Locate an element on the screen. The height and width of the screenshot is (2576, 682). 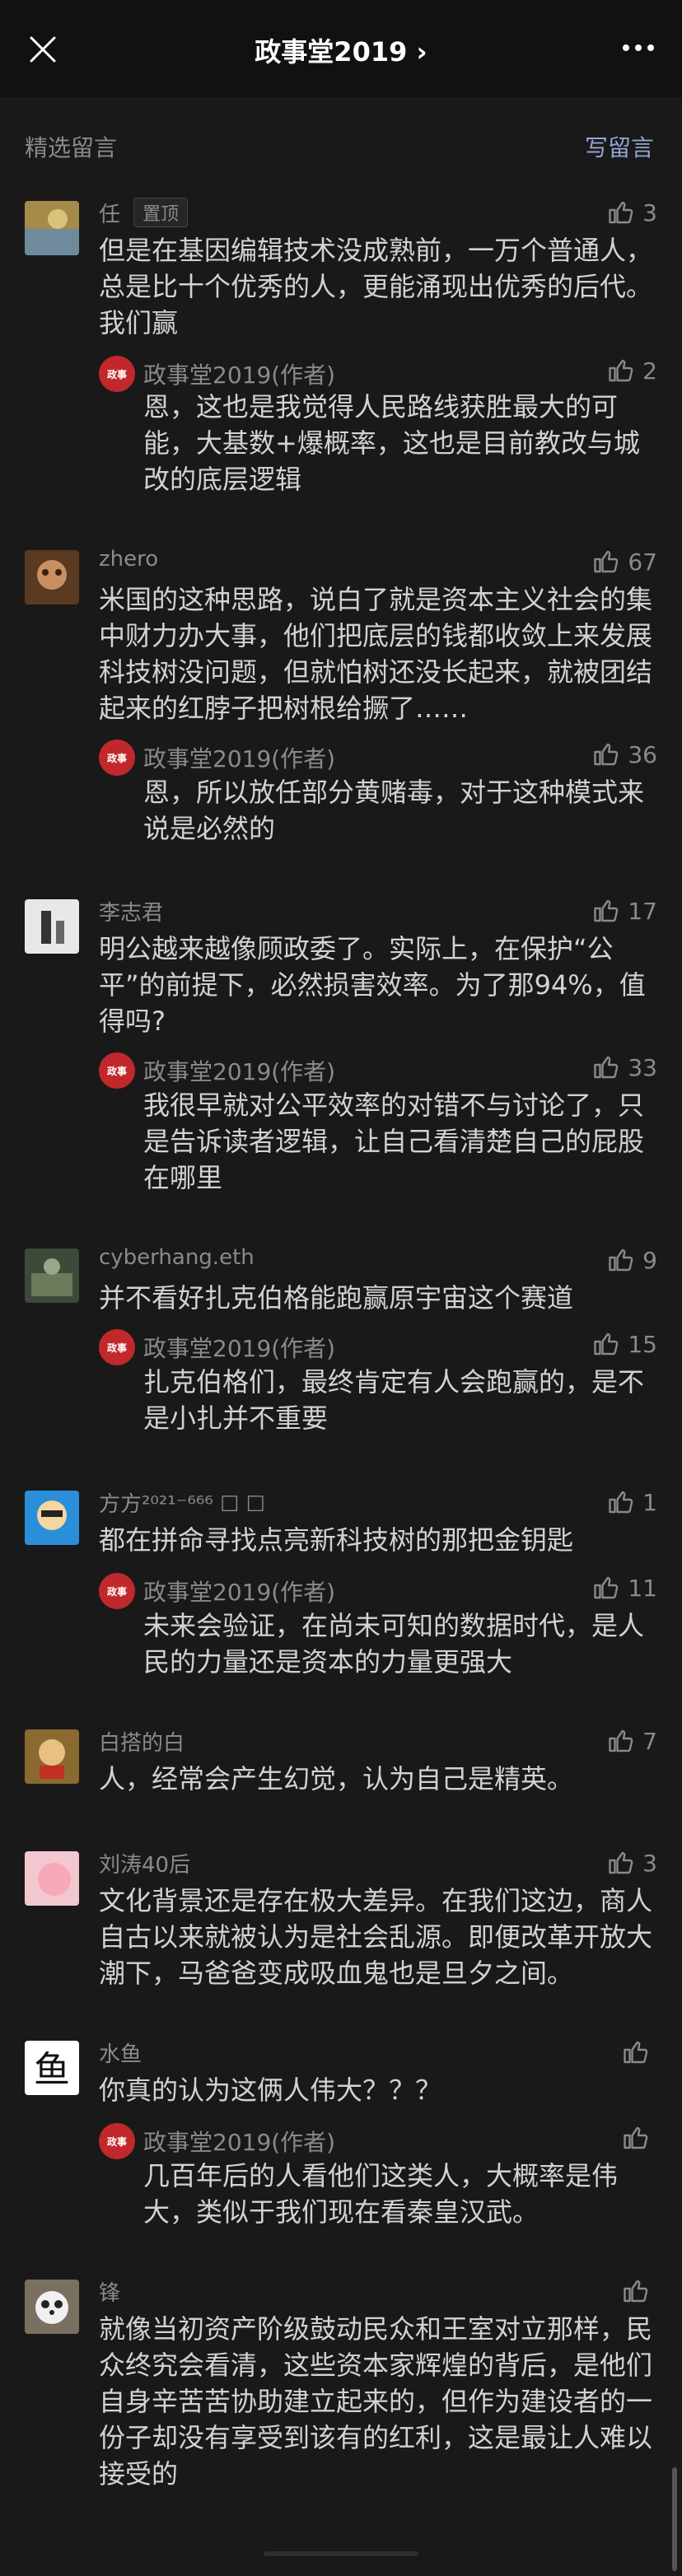
pinned-badge: 置顶 is located at coordinates (161, 212).